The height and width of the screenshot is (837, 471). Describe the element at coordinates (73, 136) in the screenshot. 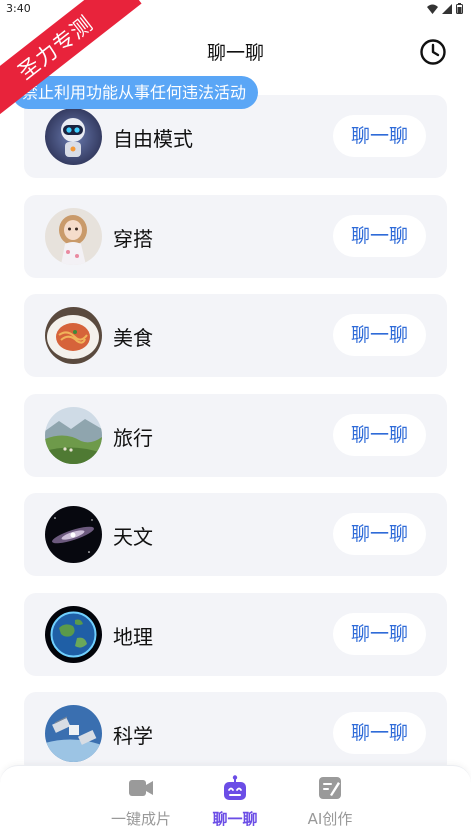

I see `robot-avatar` at that location.